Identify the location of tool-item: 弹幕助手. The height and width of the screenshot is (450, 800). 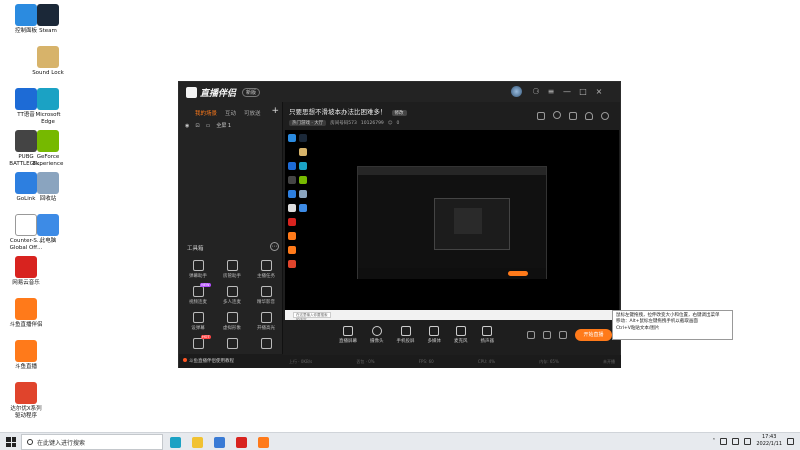
(198, 269).